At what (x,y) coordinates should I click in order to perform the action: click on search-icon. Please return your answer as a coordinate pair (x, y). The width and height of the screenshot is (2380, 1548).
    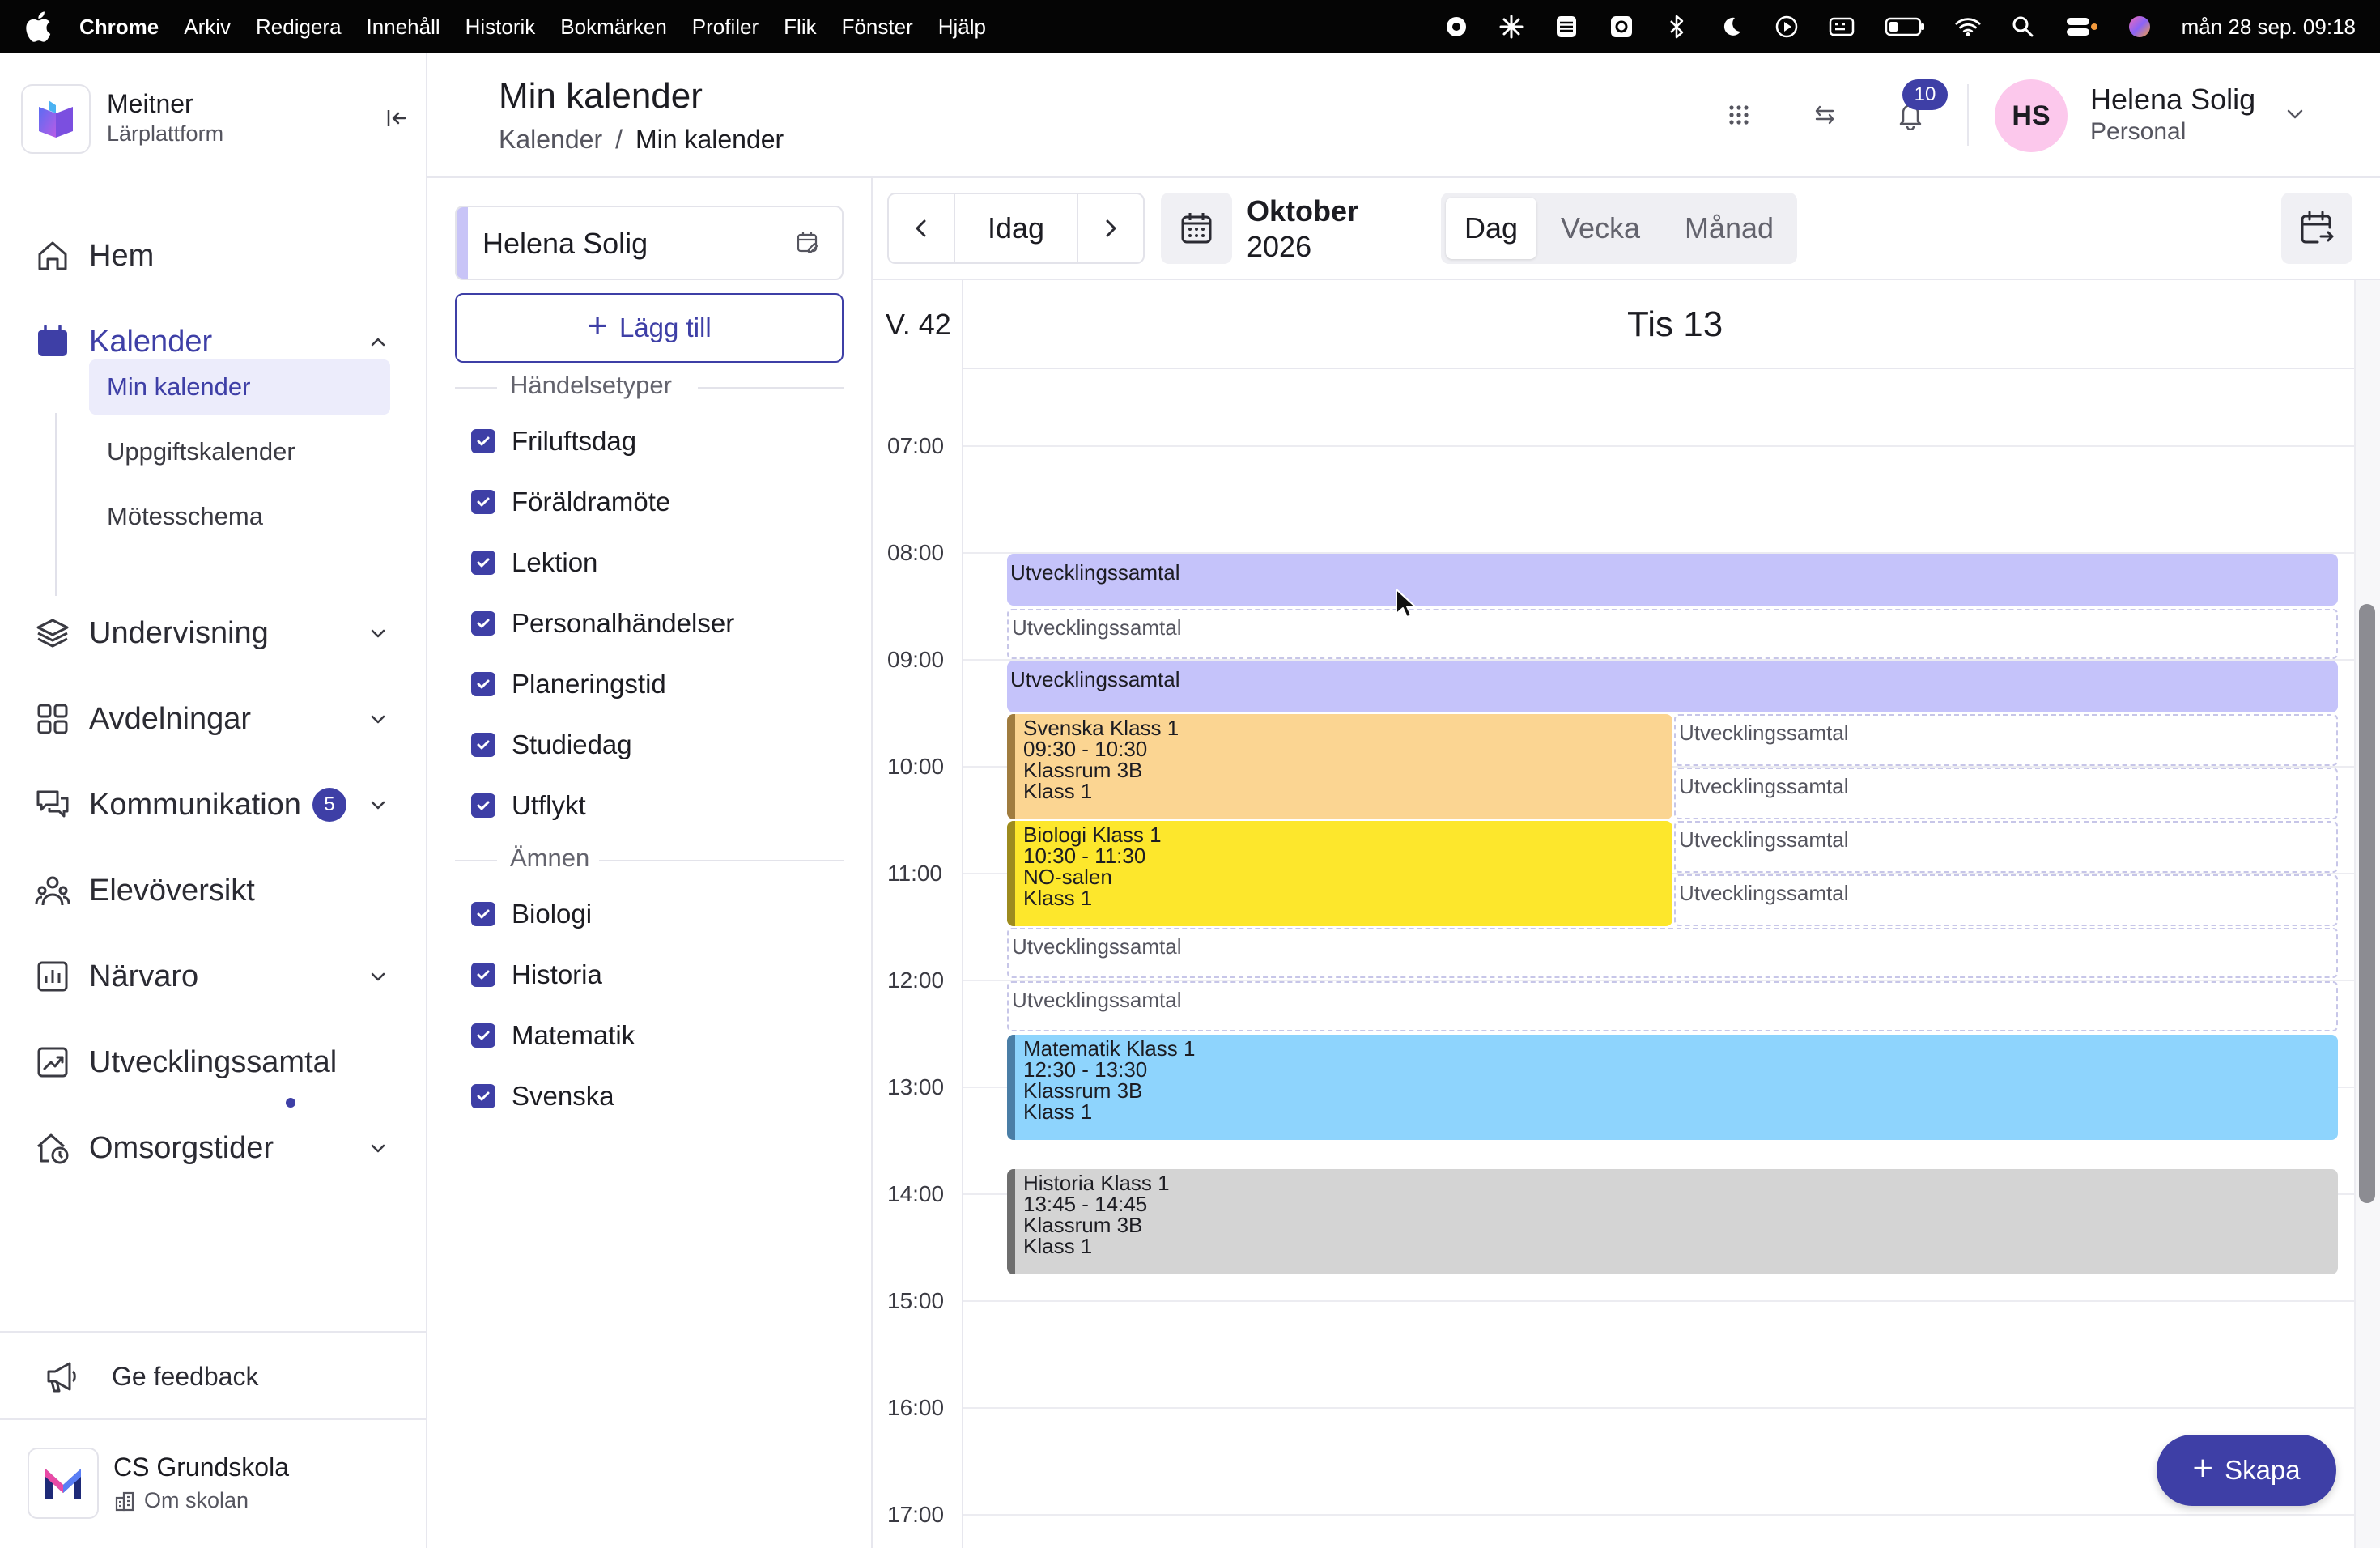
    Looking at the image, I should click on (2023, 27).